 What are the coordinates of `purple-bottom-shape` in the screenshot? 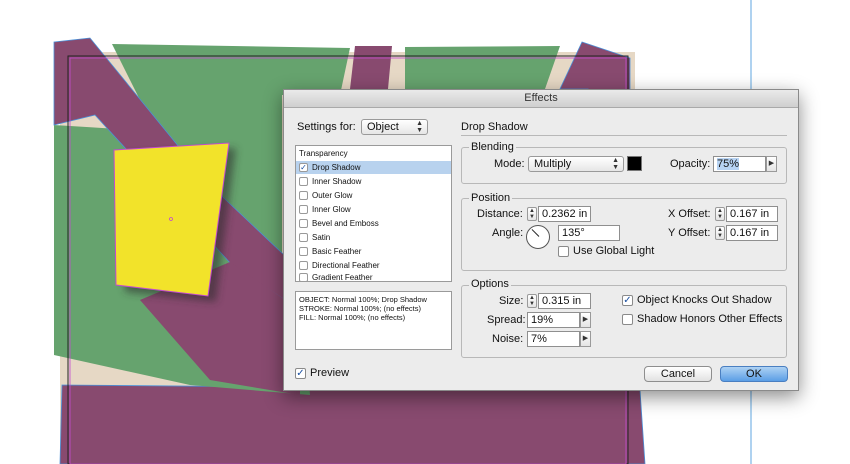 It's located at (352, 424).